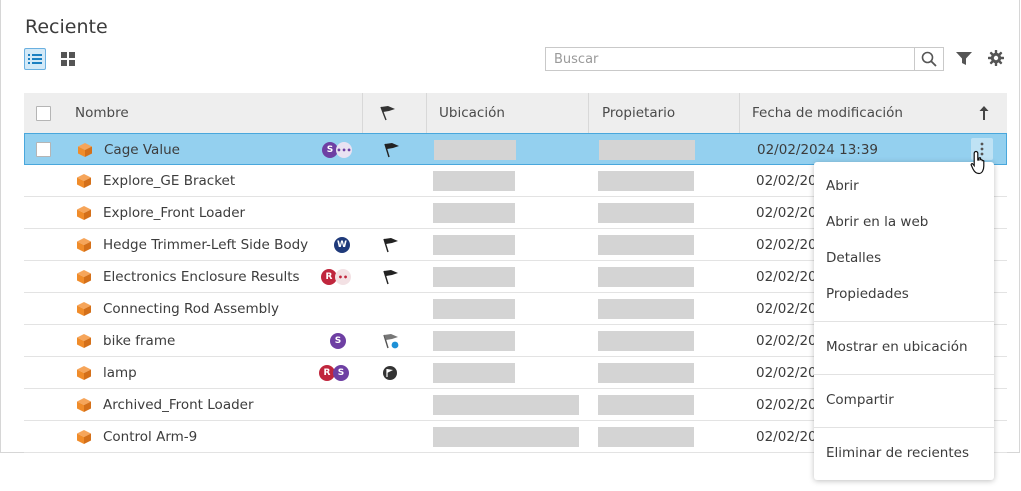  I want to click on column-header-location: Ubicación, so click(472, 113).